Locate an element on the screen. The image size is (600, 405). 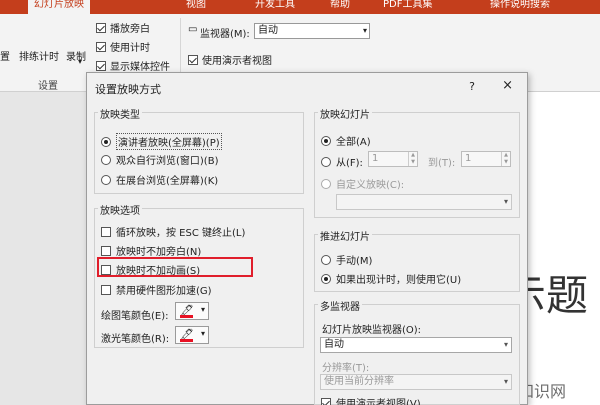
resolution-select: 使用当前分辨率 ▾ is located at coordinates (416, 382).